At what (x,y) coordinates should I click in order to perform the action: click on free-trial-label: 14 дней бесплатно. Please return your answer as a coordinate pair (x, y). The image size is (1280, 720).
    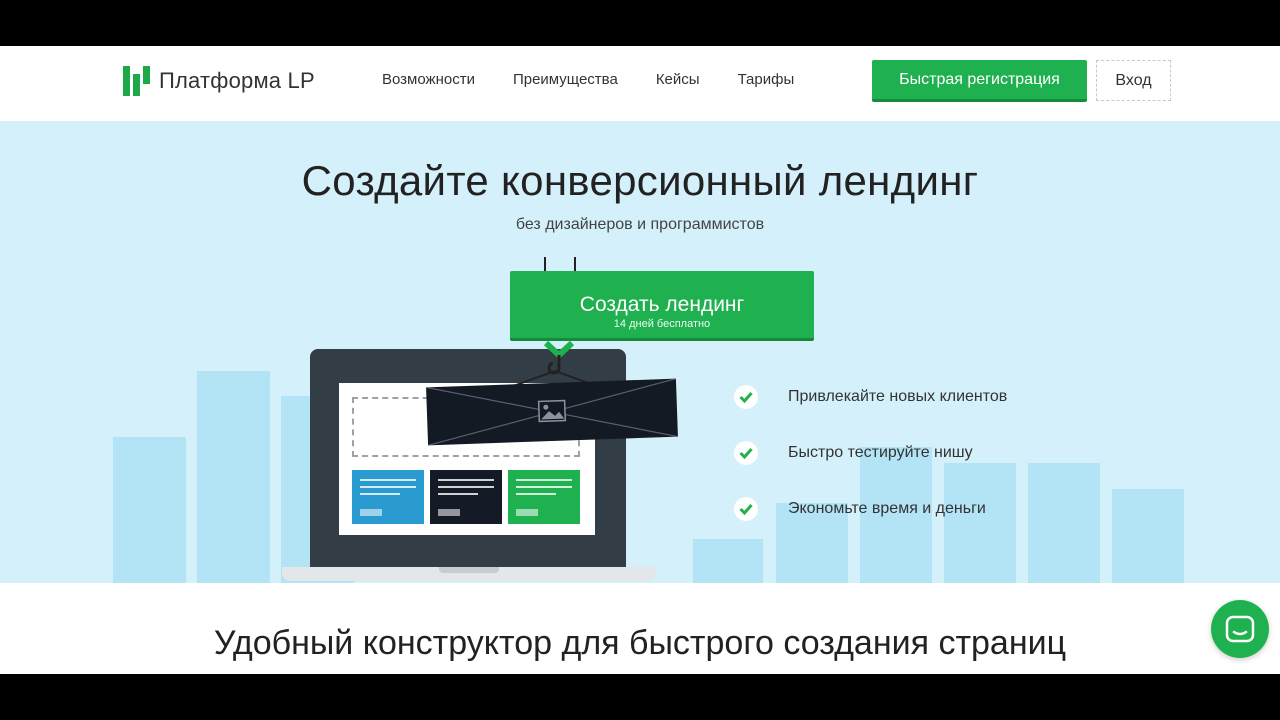
    Looking at the image, I should click on (662, 324).